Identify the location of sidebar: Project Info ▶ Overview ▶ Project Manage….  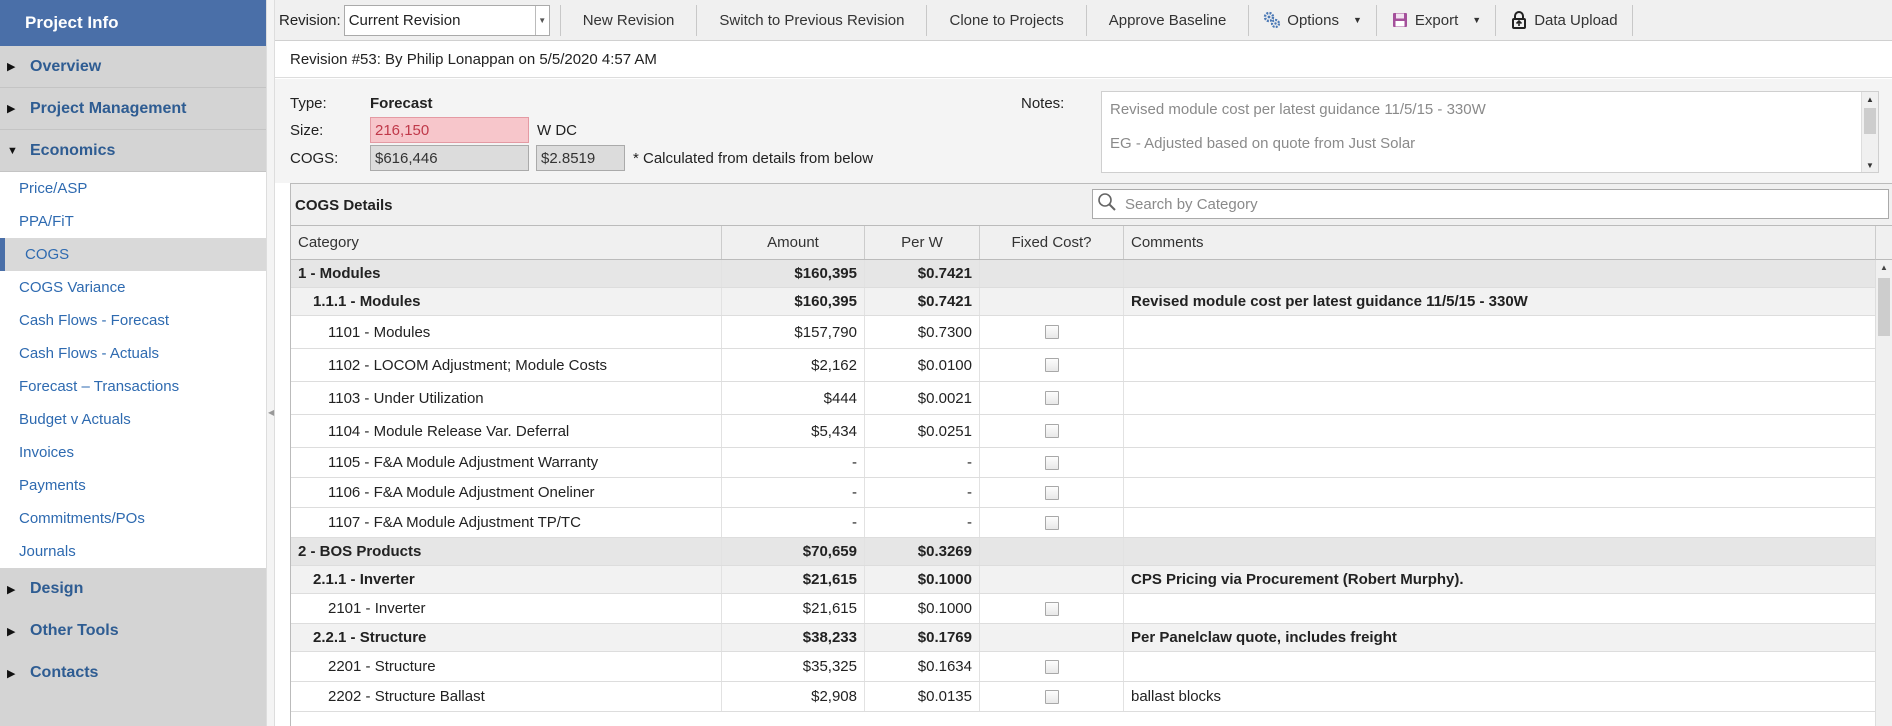
(133, 363).